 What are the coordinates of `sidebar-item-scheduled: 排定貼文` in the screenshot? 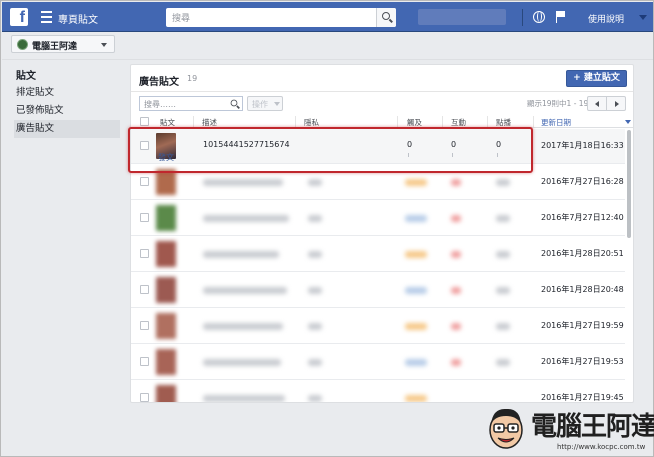 It's located at (67, 93).